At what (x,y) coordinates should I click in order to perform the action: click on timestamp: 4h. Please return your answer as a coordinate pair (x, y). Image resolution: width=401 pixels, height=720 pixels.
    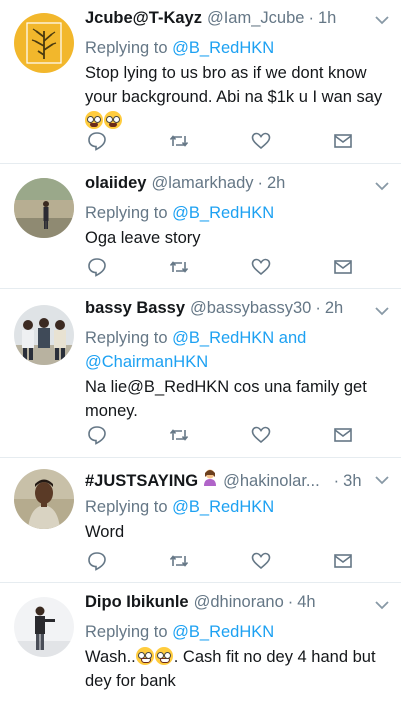
    Looking at the image, I should click on (306, 602).